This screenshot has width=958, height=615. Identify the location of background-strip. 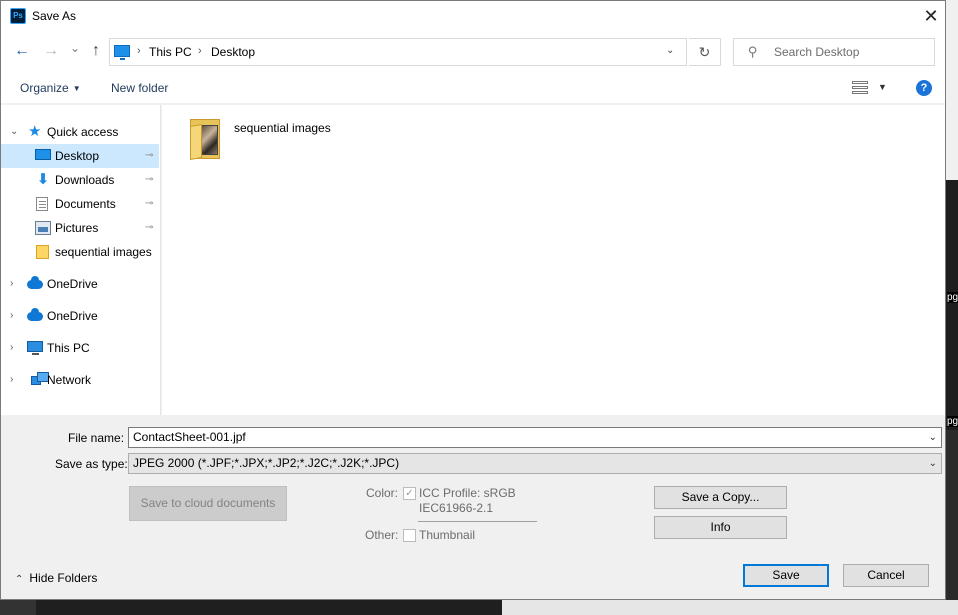
(952, 90).